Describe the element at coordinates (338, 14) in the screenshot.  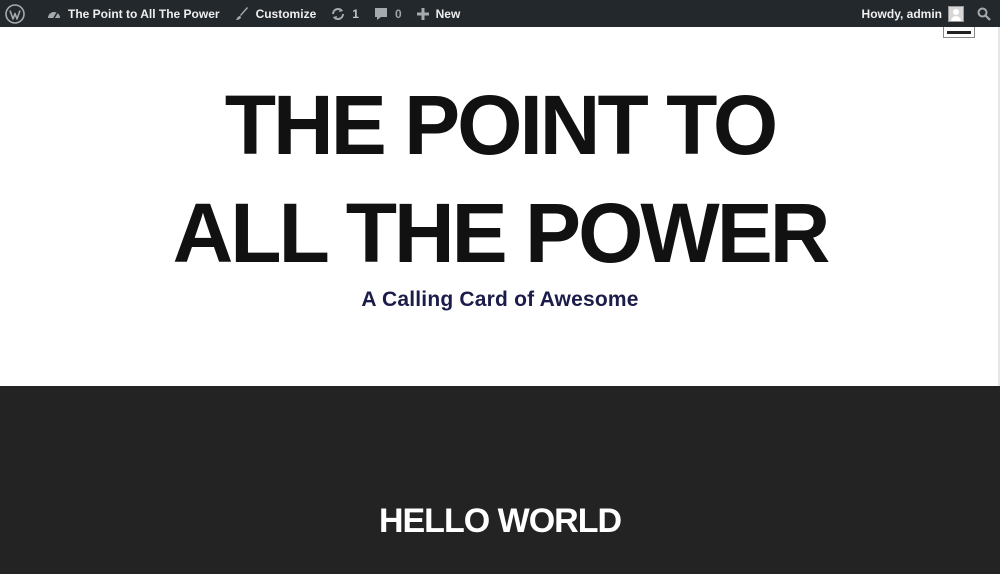
I see `refresh-icon` at that location.